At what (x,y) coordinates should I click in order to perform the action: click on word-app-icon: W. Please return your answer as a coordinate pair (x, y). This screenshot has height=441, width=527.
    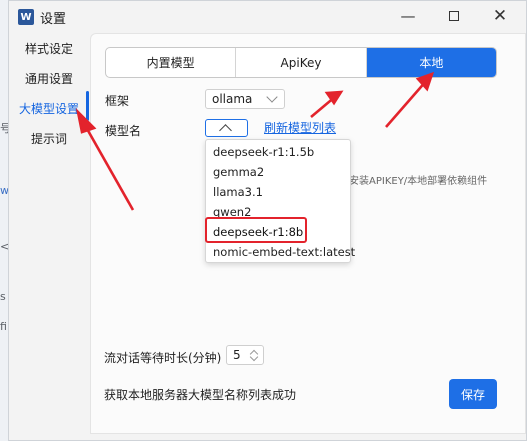
    Looking at the image, I should click on (26, 17).